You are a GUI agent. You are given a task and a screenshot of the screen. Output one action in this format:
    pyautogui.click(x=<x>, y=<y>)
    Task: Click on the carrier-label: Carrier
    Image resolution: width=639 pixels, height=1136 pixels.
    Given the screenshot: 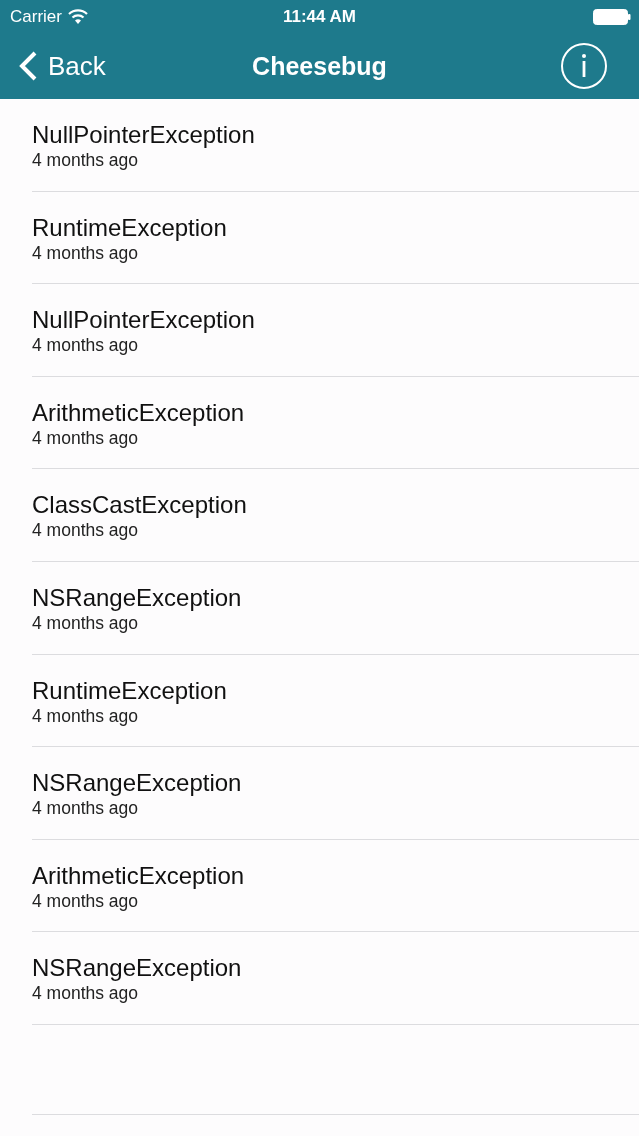 What is the action you would take?
    pyautogui.click(x=36, y=16)
    